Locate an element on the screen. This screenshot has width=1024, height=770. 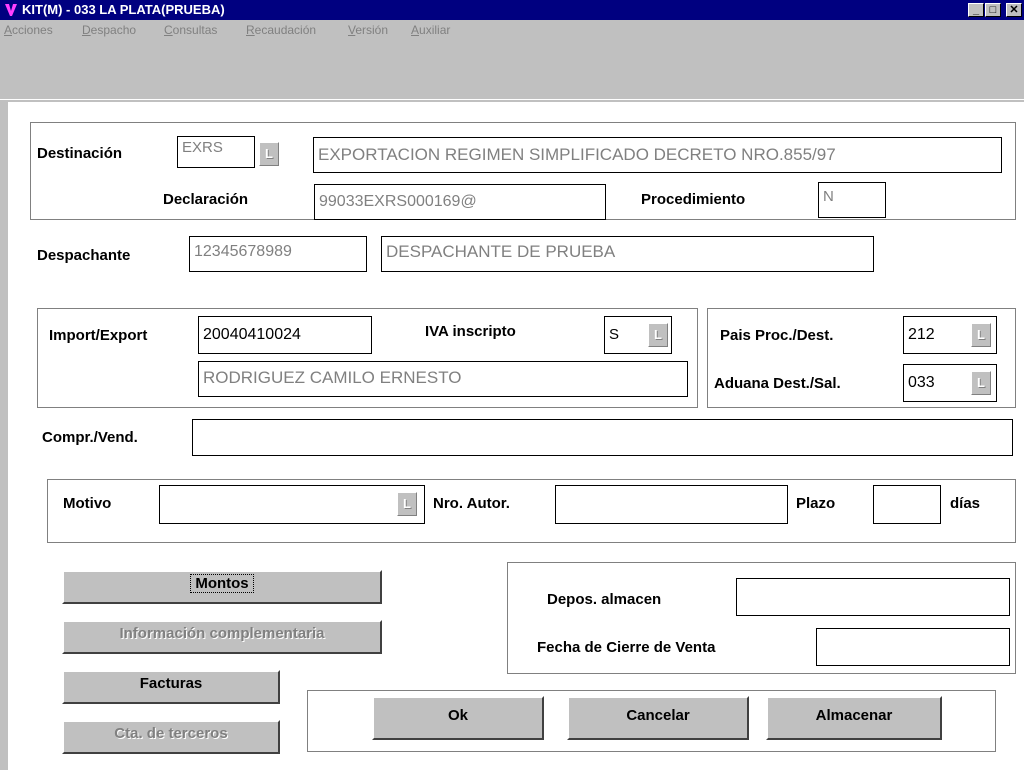
ok-button-label: Ok is located at coordinates (457, 715).